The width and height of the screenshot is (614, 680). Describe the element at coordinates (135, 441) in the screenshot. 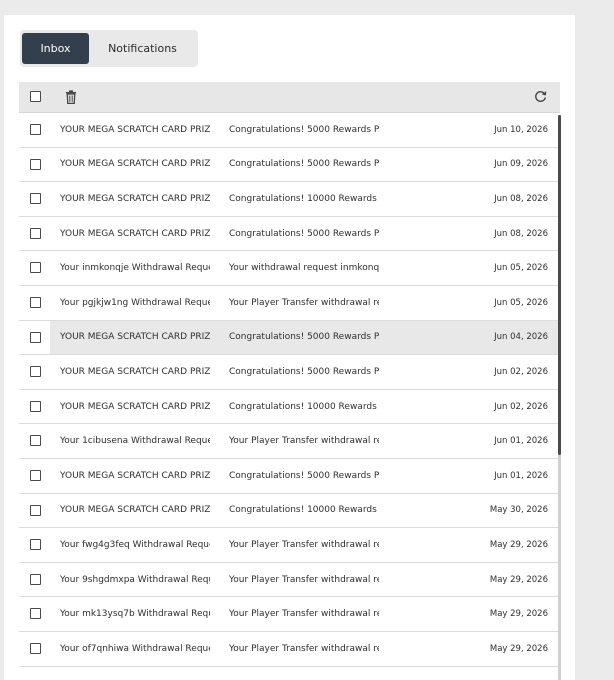

I see `message-subject: Your 1cibusena Withdrawal Request` at that location.